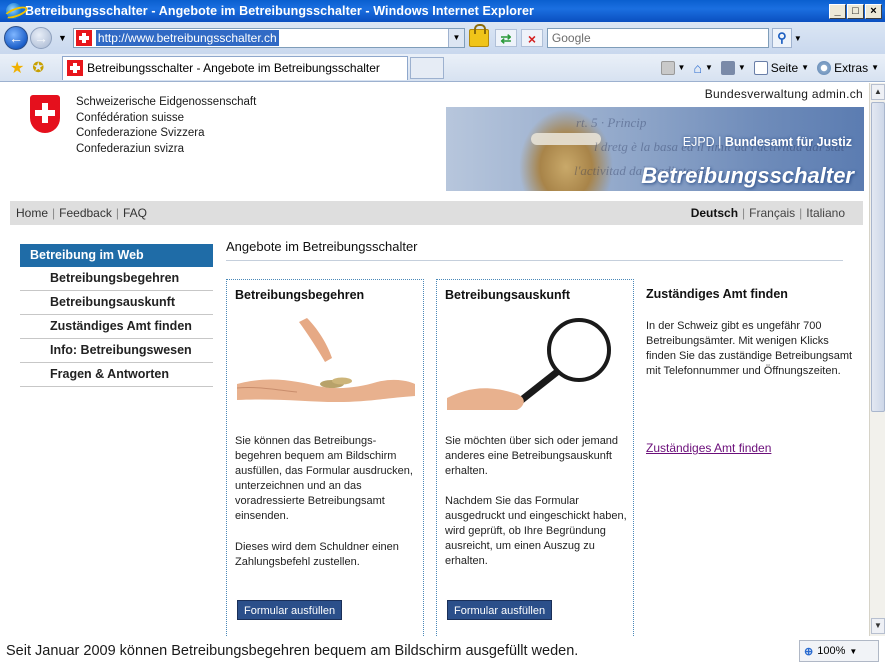 Image resolution: width=885 pixels, height=666 pixels. What do you see at coordinates (824, 67) in the screenshot?
I see `gear-icon` at bounding box center [824, 67].